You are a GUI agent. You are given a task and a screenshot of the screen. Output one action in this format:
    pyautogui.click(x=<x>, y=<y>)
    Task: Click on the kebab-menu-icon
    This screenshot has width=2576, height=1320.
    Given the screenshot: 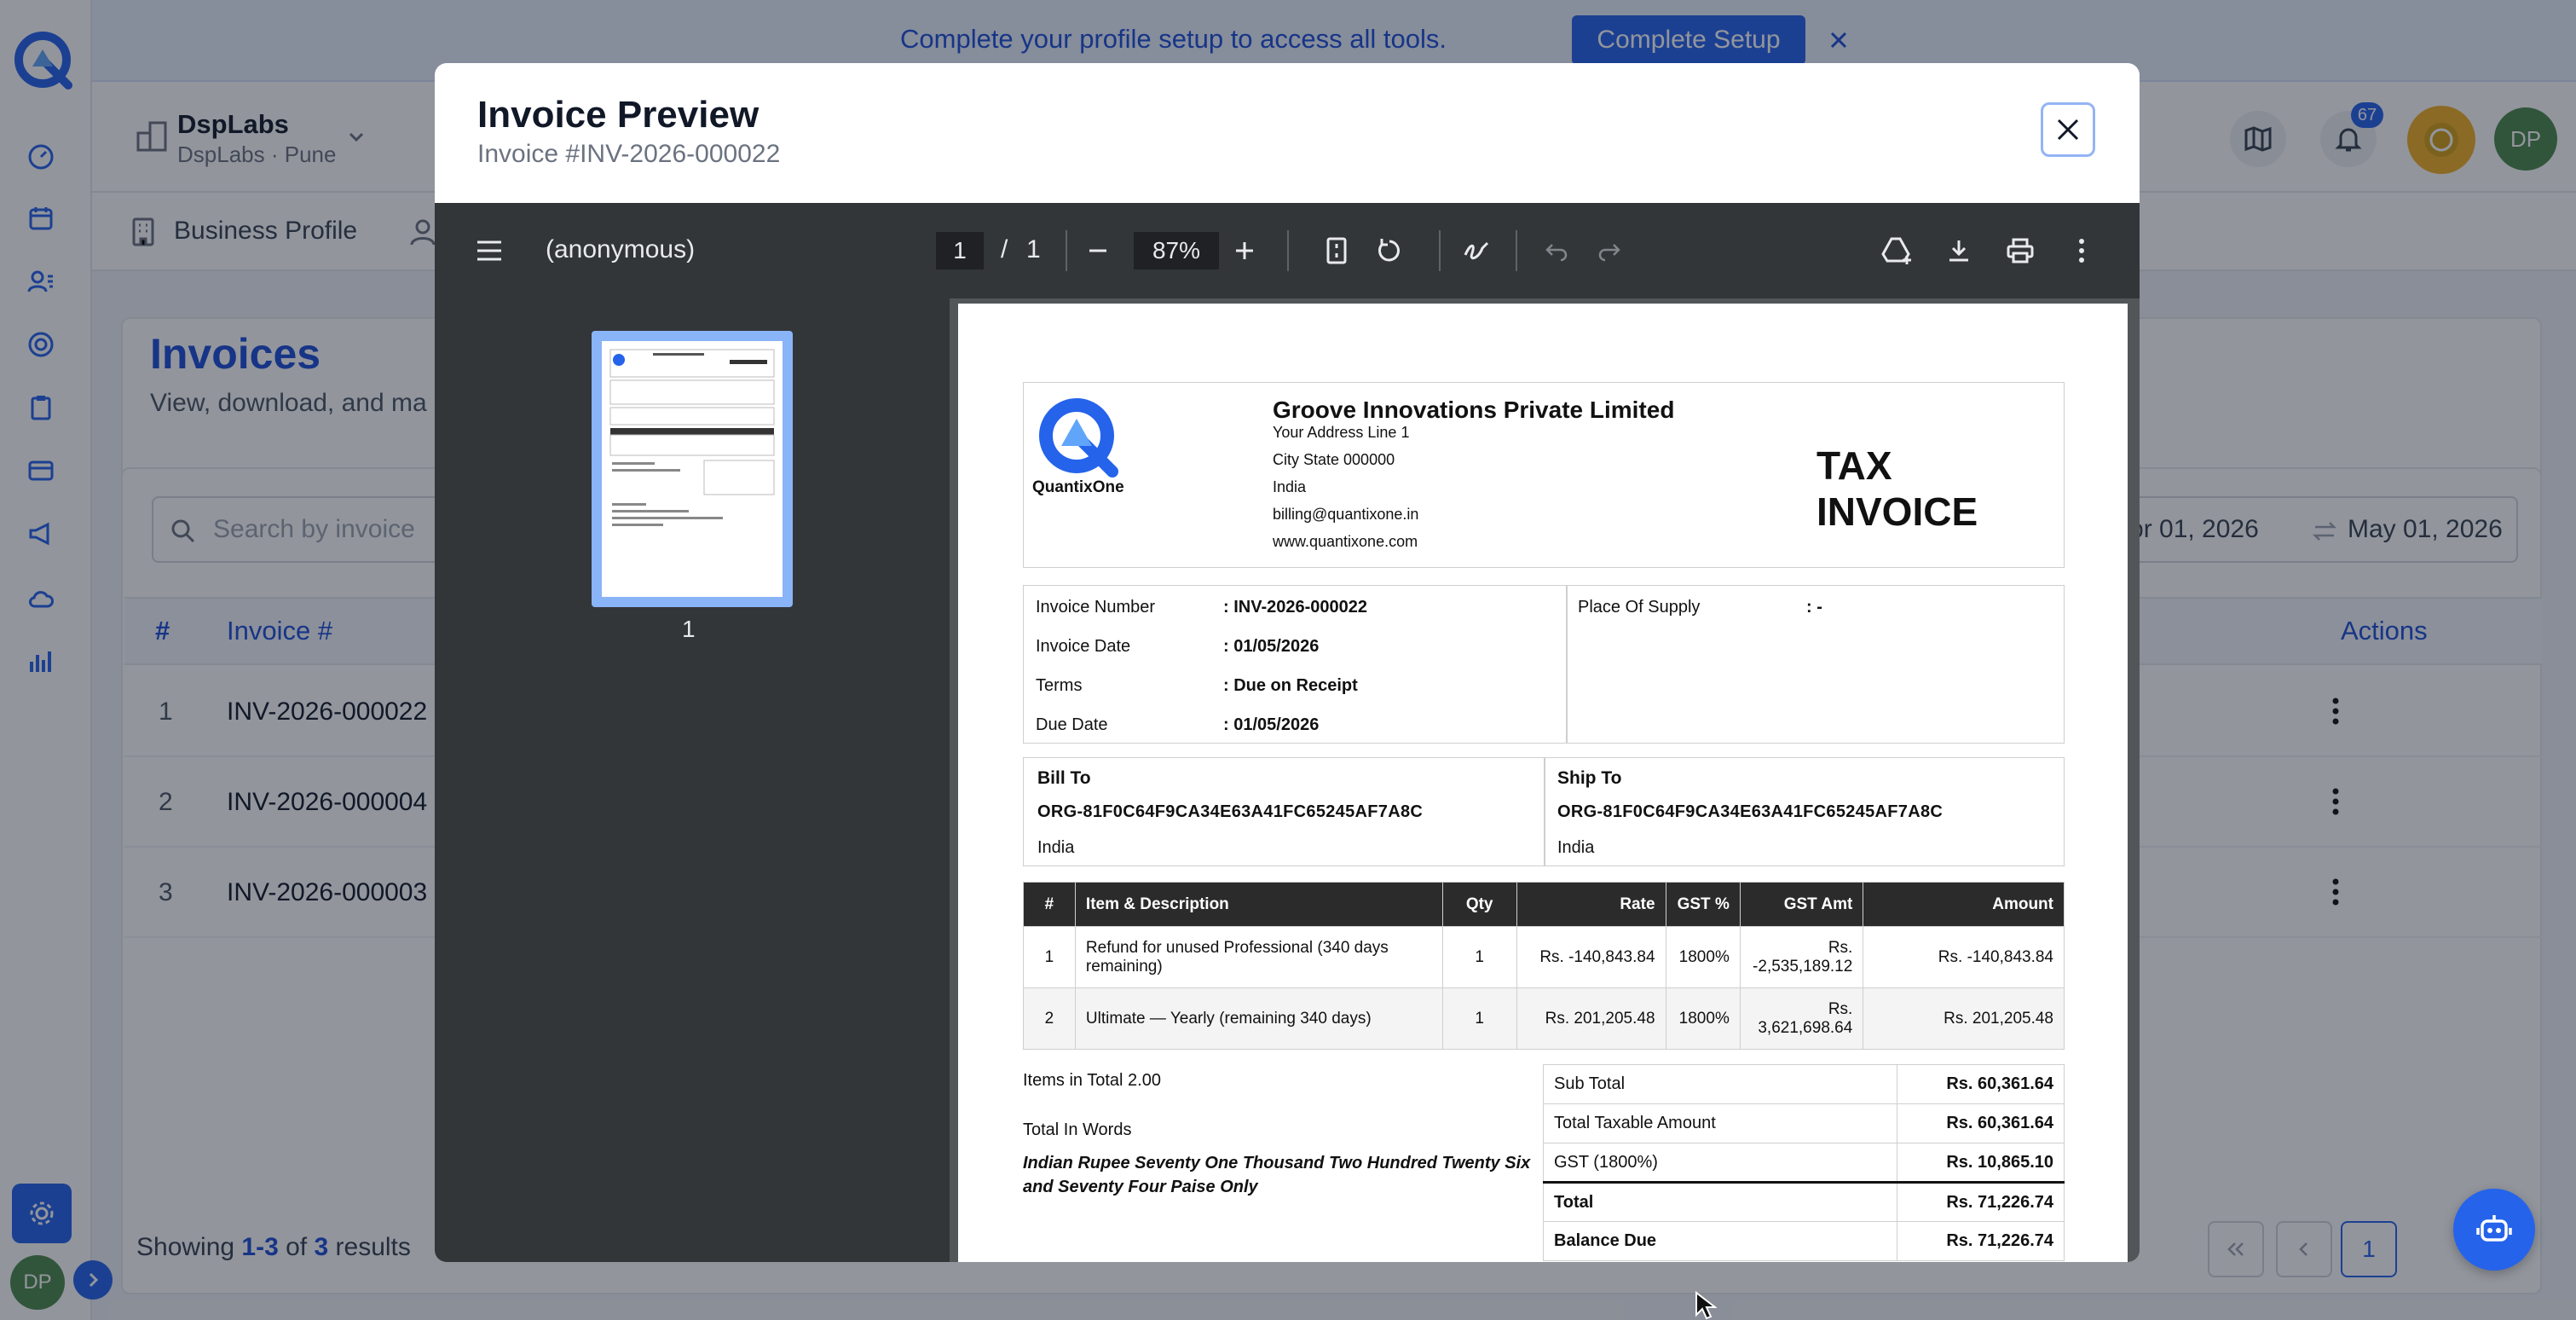 What is the action you would take?
    pyautogui.click(x=2081, y=251)
    